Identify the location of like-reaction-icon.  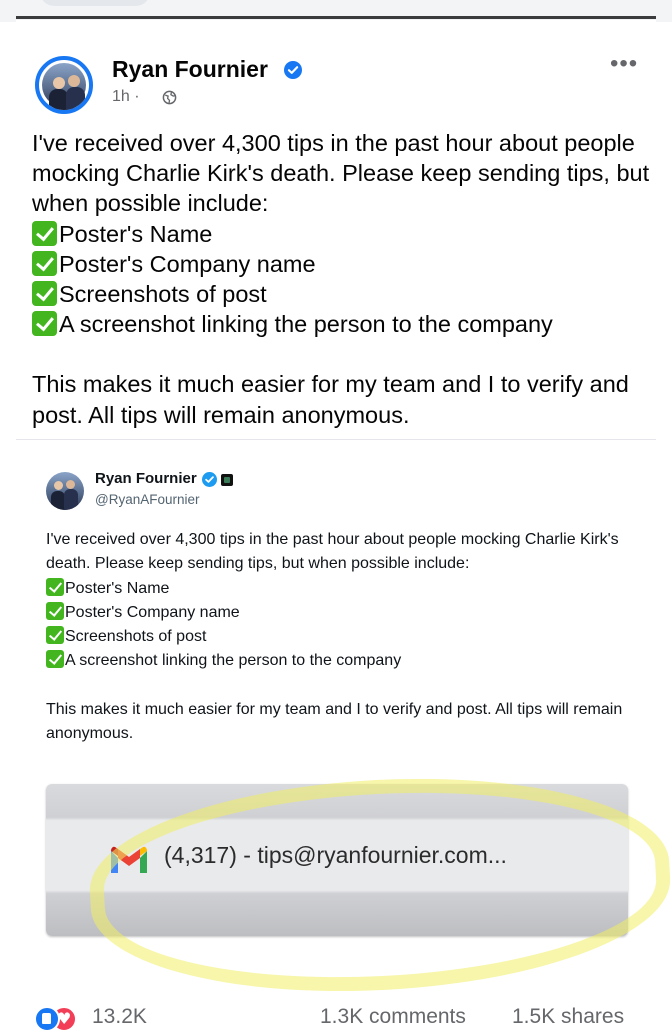
(47, 1019).